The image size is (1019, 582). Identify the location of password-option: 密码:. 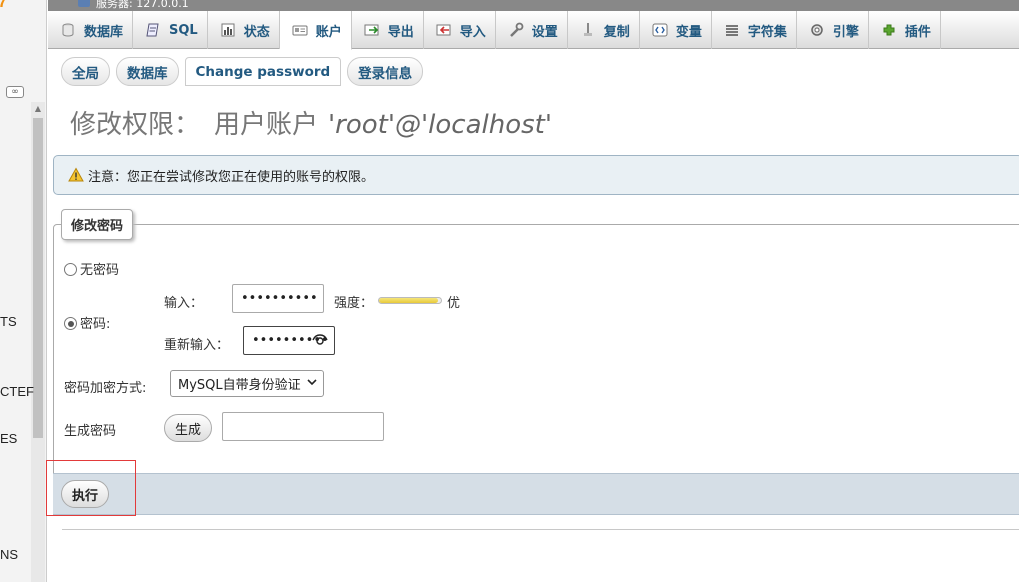
(87, 322).